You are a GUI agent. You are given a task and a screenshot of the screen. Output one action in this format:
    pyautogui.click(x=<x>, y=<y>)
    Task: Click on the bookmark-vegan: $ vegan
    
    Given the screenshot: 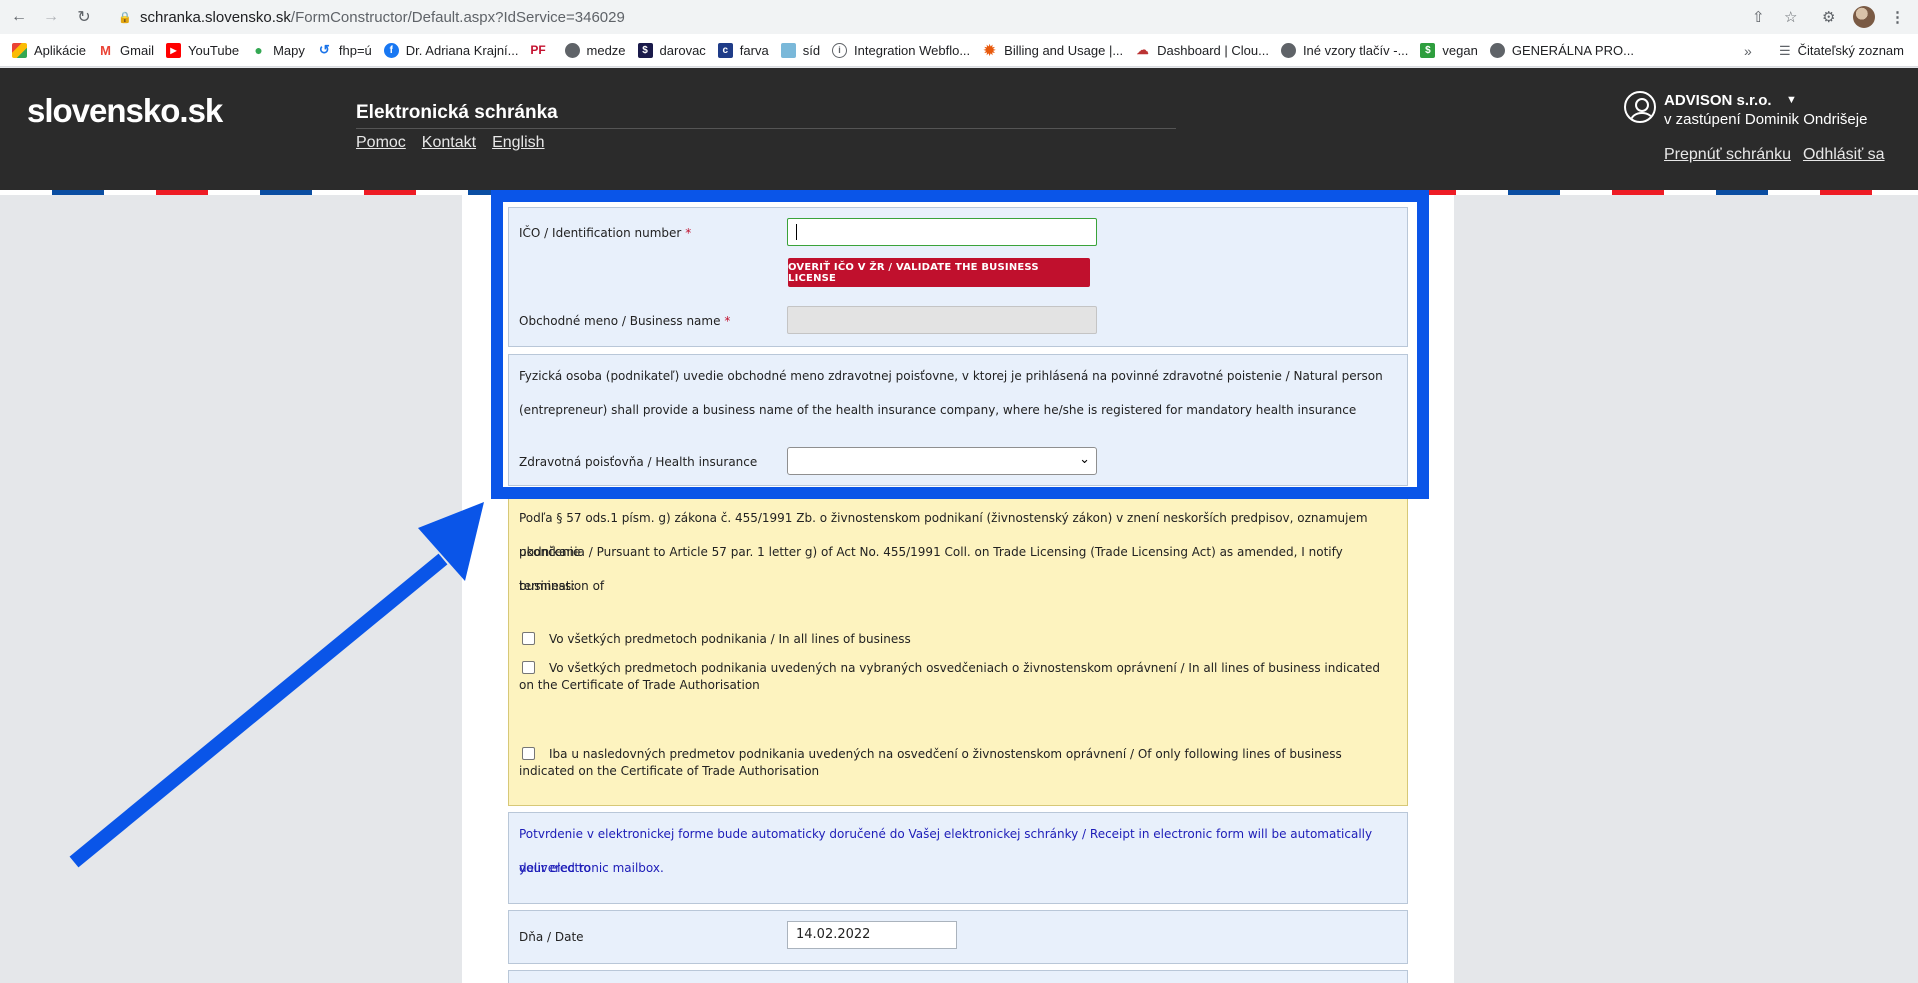 What is the action you would take?
    pyautogui.click(x=1449, y=50)
    